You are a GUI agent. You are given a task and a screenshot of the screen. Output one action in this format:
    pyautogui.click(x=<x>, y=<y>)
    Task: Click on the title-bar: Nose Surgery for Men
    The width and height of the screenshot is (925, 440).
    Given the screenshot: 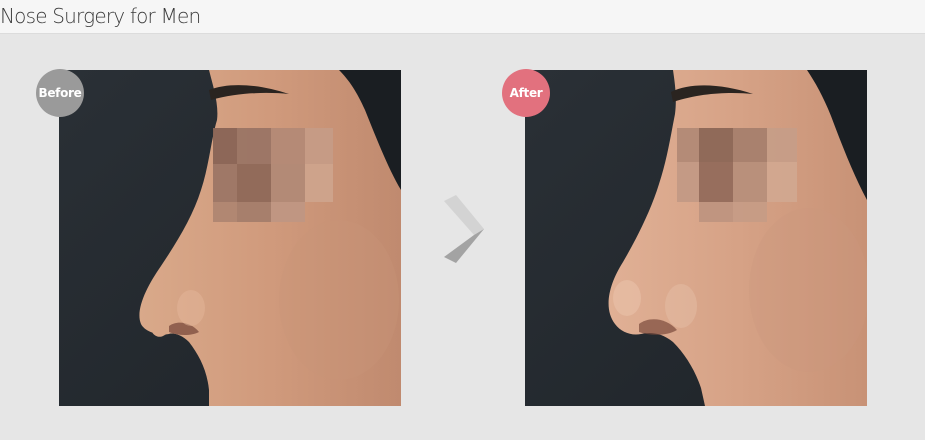 What is the action you would take?
    pyautogui.click(x=462, y=17)
    